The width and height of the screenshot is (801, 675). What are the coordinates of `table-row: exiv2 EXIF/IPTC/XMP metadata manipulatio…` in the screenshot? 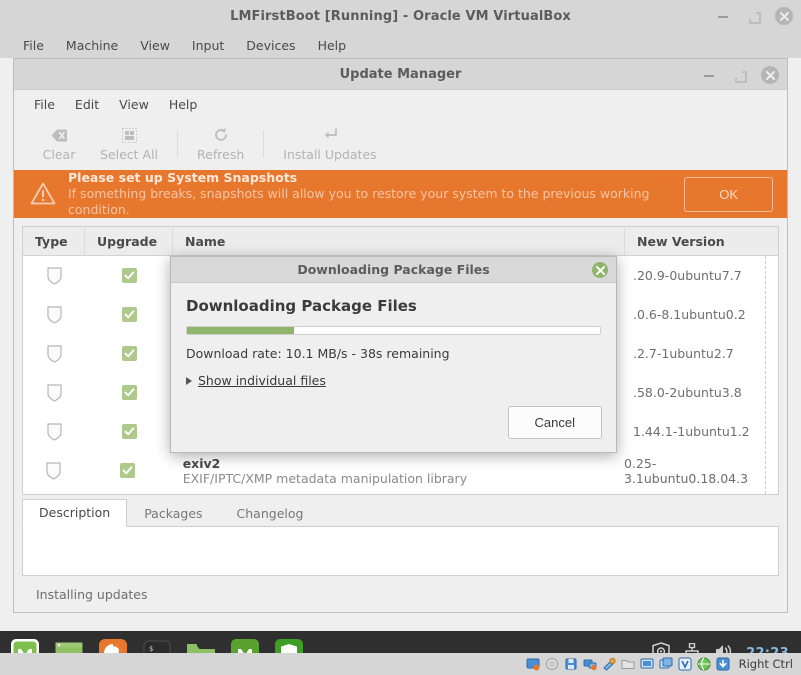 It's located at (400, 470).